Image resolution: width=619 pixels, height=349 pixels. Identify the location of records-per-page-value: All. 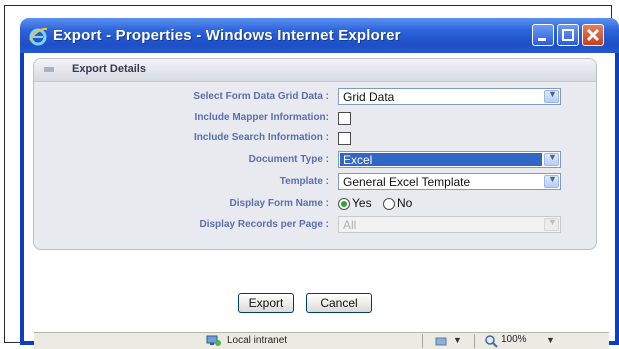
(350, 225).